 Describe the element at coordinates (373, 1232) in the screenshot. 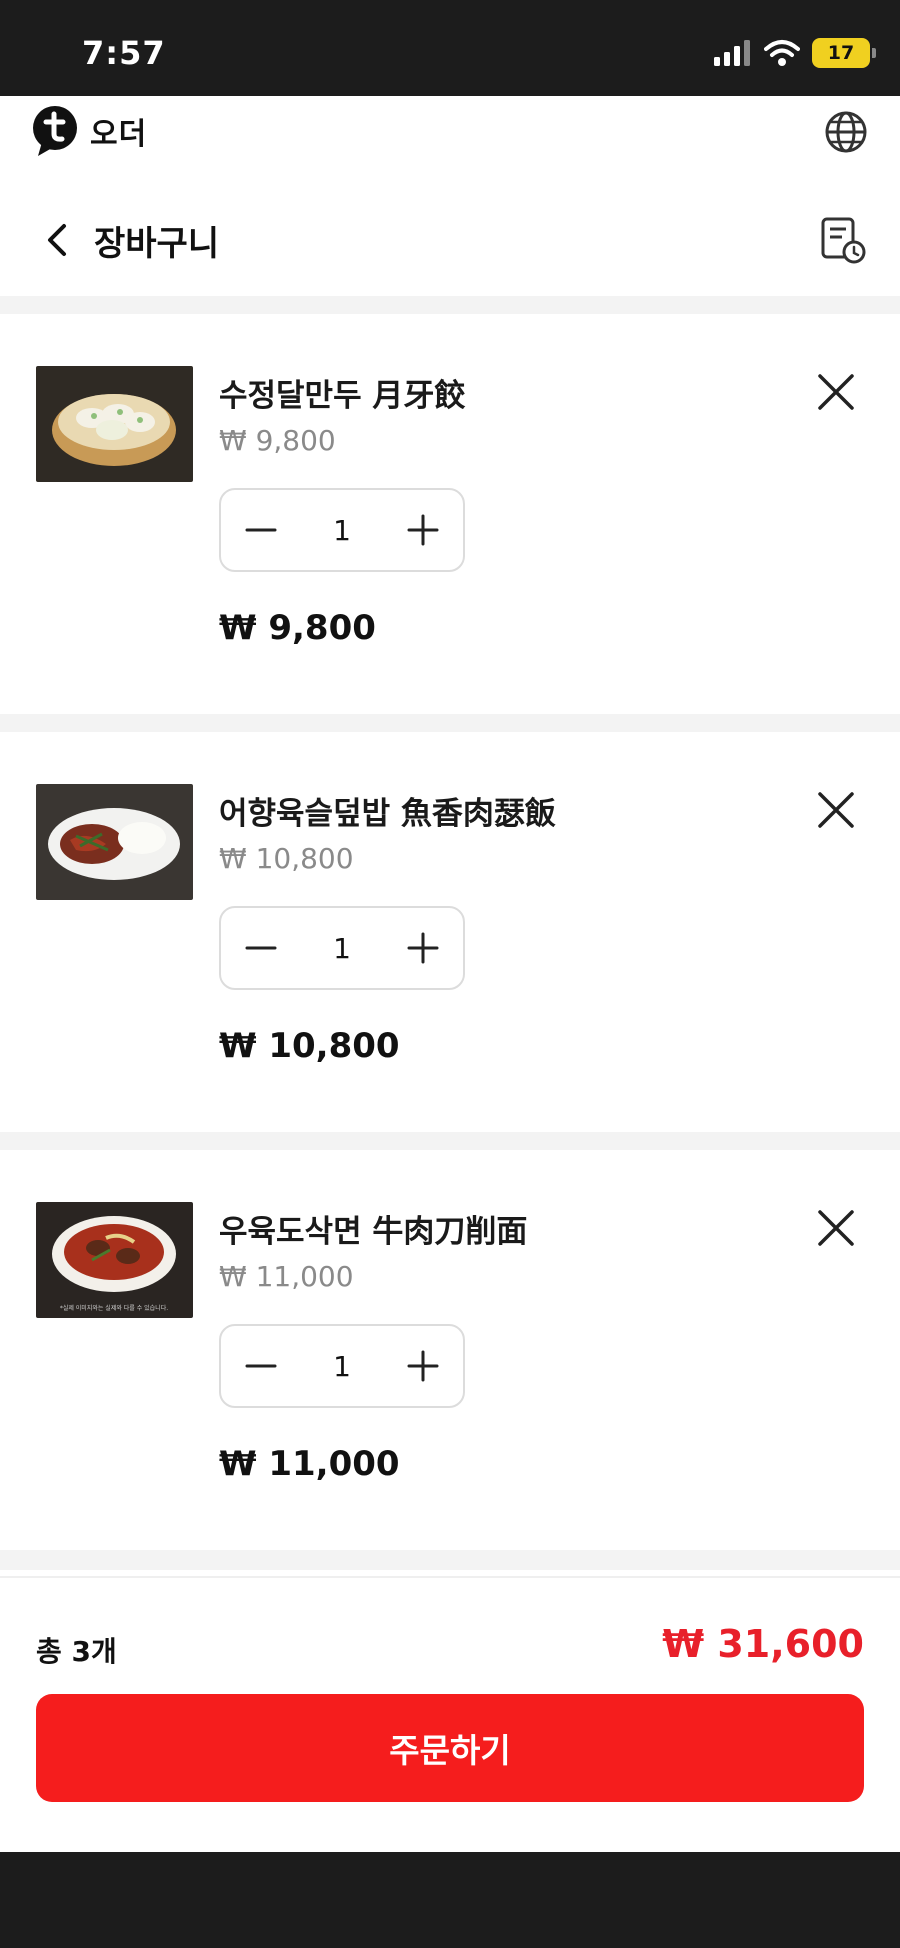

I see `item-name: 우육도삭면 牛肉刀削面` at that location.